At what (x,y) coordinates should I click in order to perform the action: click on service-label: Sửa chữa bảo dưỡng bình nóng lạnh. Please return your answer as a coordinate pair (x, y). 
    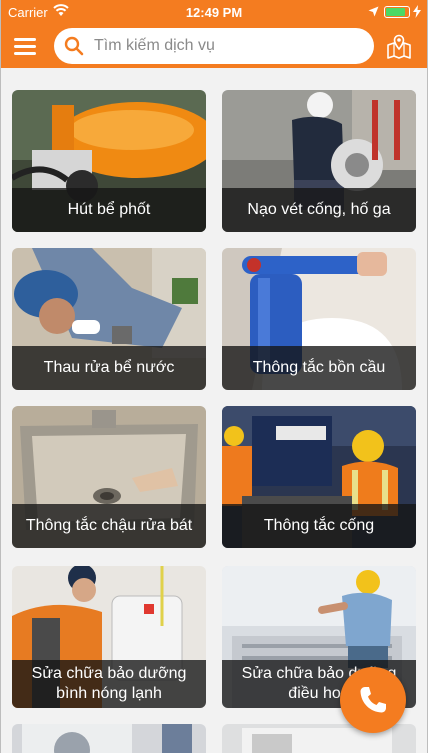
    Looking at the image, I should click on (109, 684).